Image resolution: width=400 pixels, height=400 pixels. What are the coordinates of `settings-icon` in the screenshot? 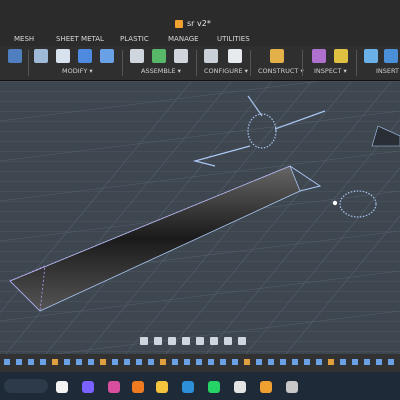 It's located at (292, 387).